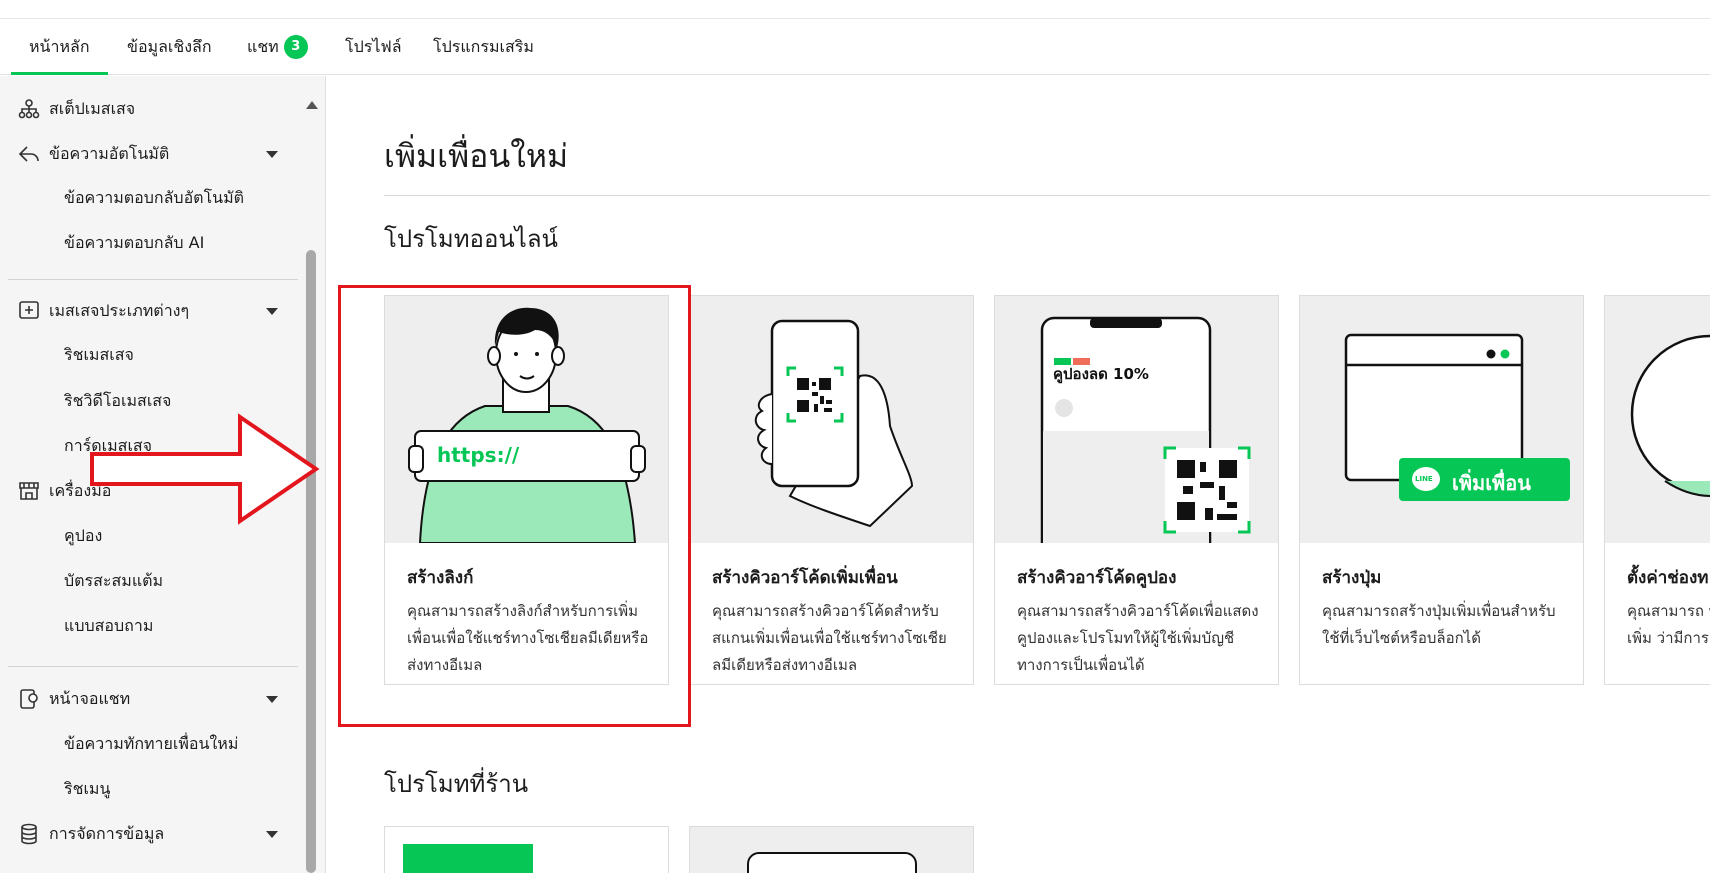  What do you see at coordinates (150, 789) in the screenshot?
I see `sidebar-item-rich-menu: ริชเมนู` at bounding box center [150, 789].